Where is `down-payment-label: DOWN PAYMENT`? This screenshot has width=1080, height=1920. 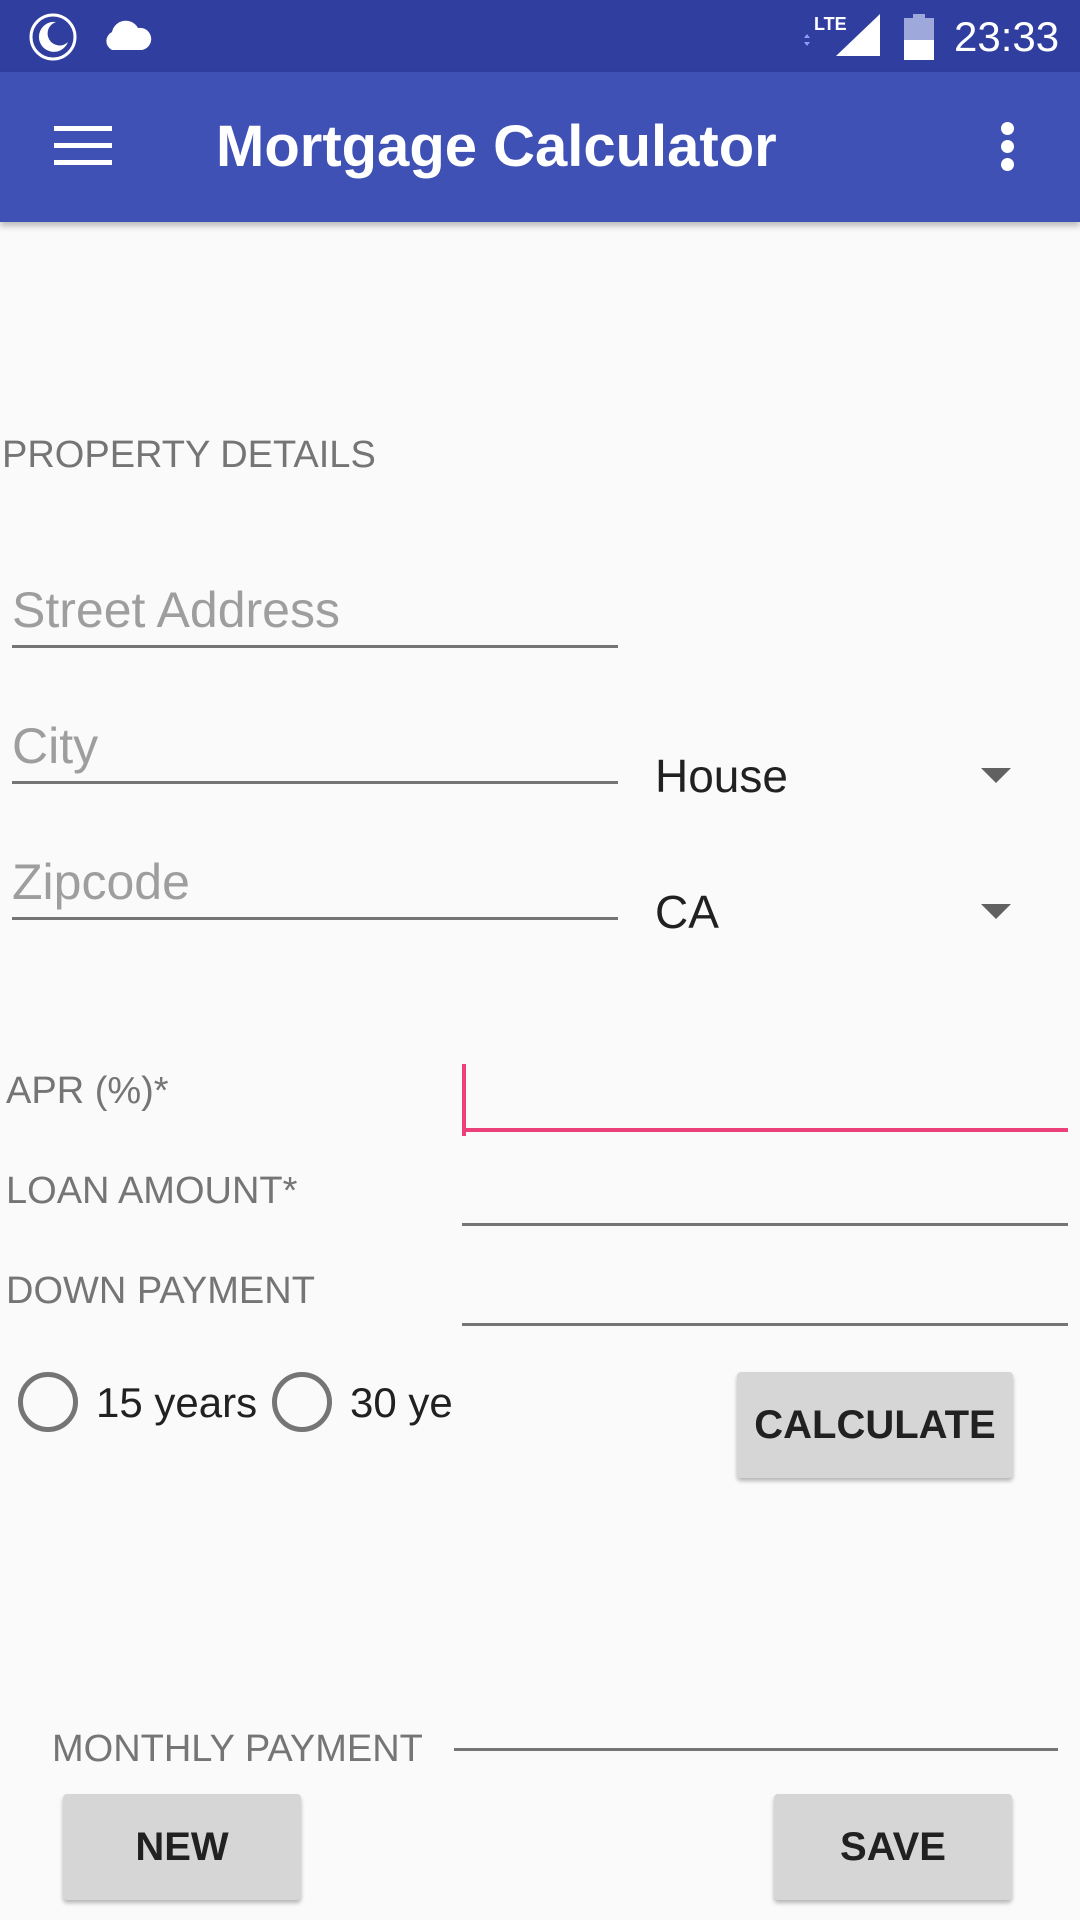 down-payment-label: DOWN PAYMENT is located at coordinates (160, 1291).